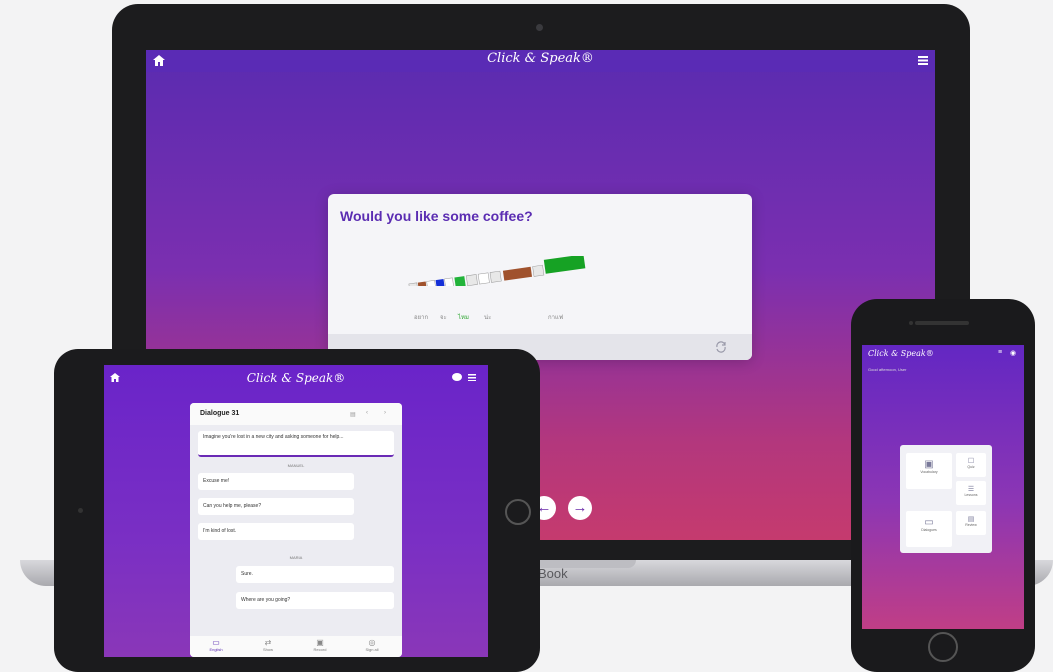  I want to click on next-button: →, so click(580, 508).